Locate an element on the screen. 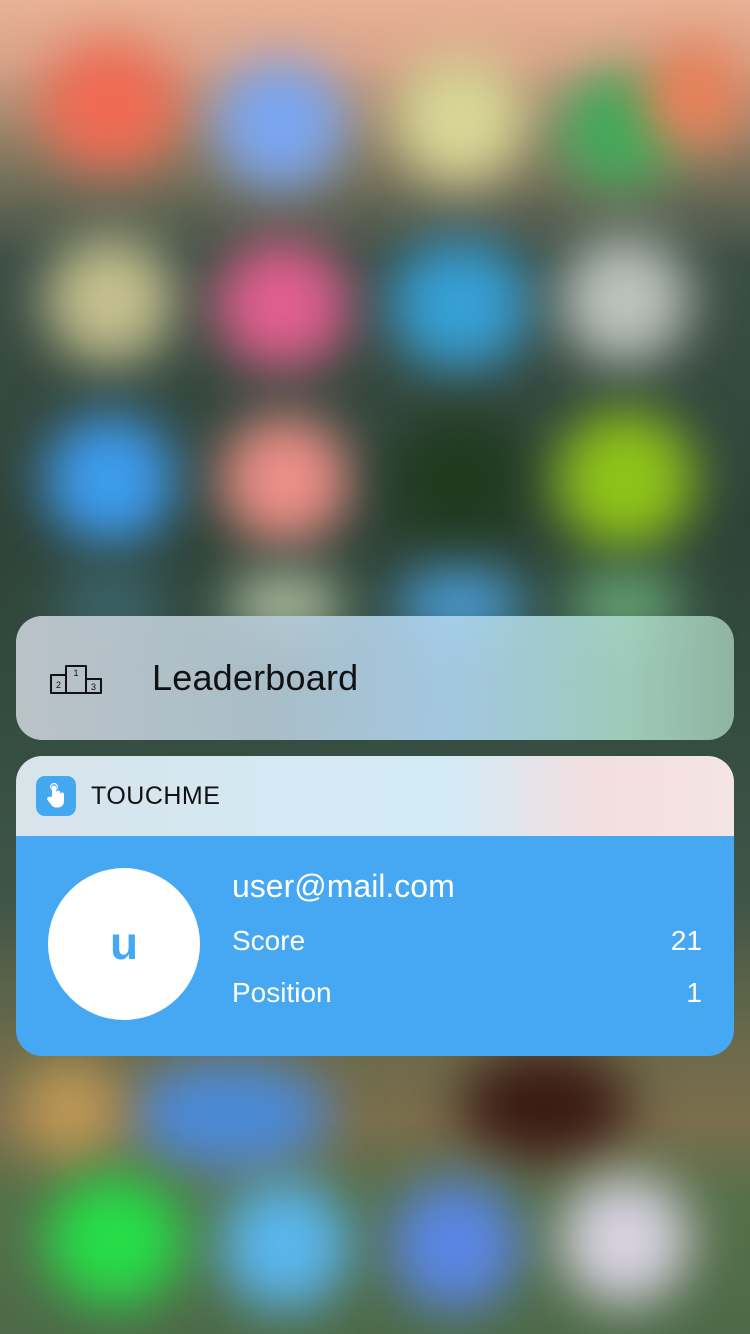  avatar-letter: u is located at coordinates (124, 943).